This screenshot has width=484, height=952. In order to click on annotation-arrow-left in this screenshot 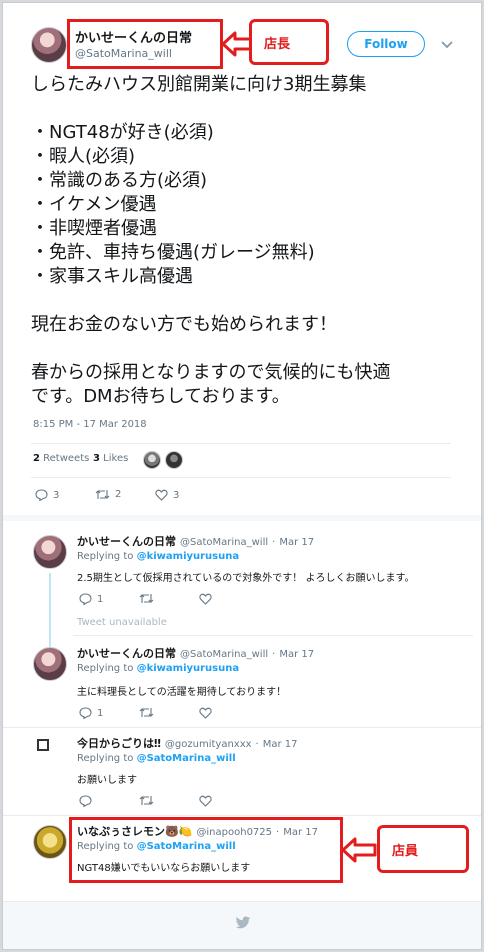, I will do `click(359, 850)`.